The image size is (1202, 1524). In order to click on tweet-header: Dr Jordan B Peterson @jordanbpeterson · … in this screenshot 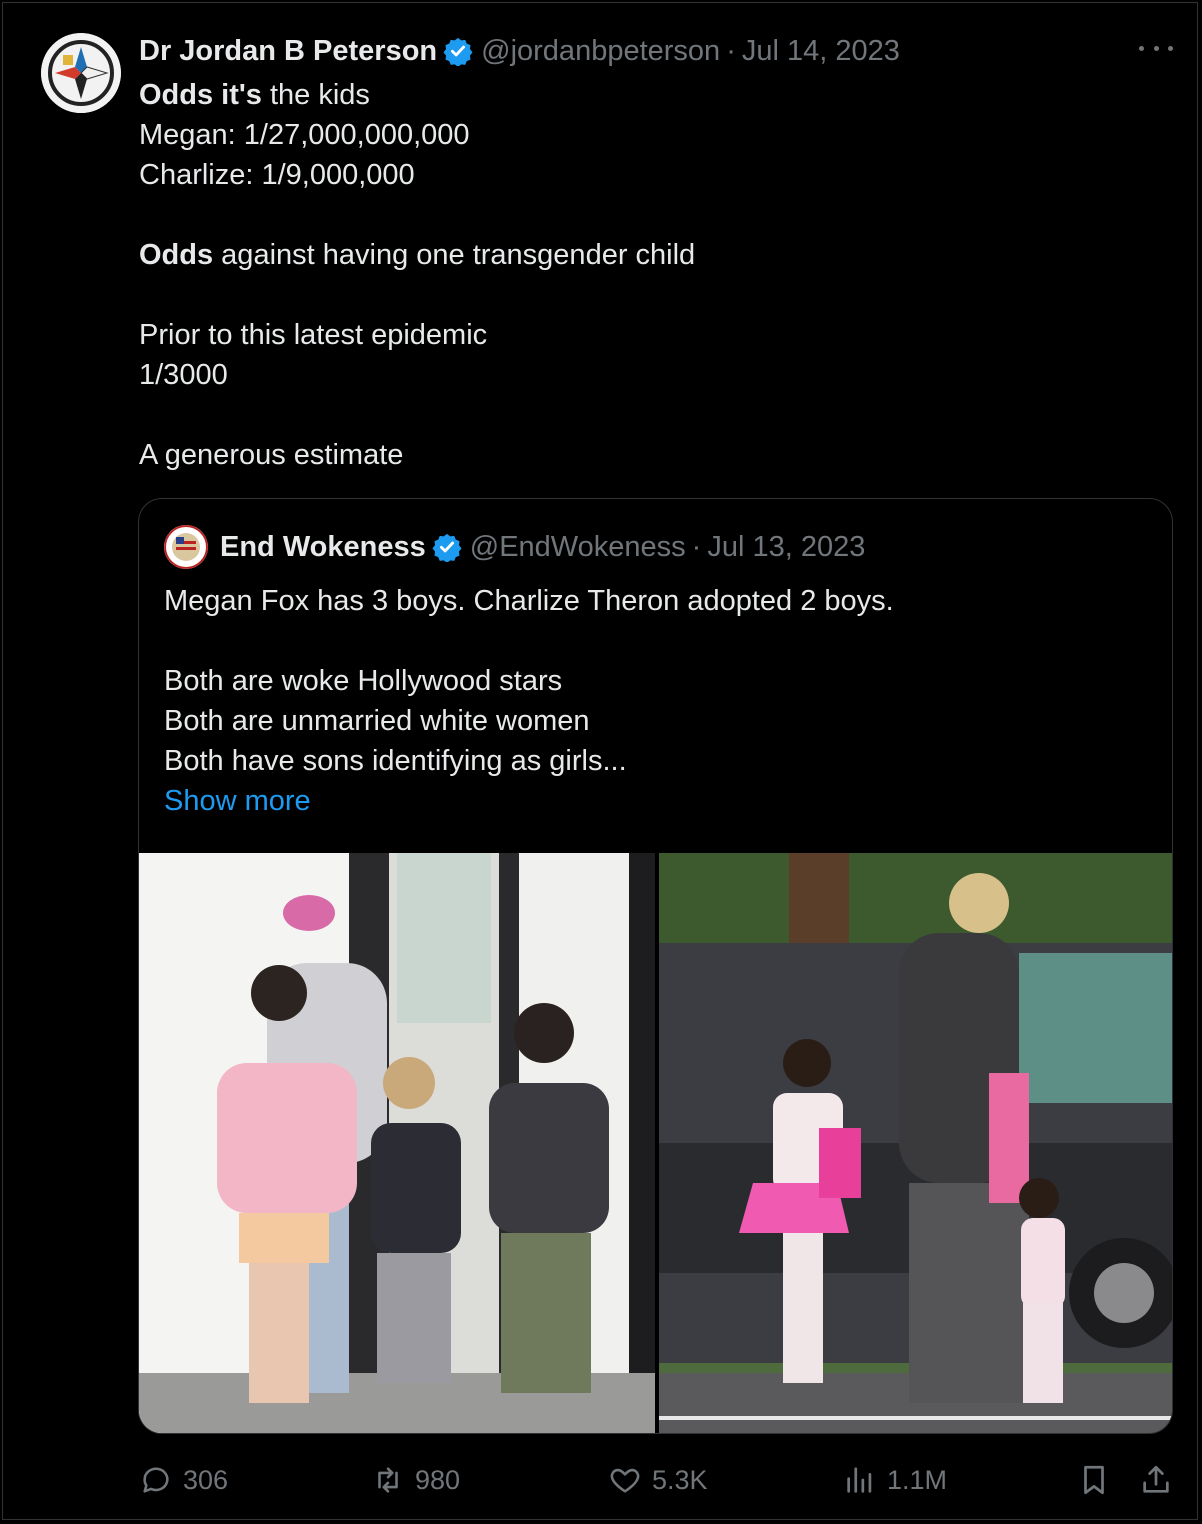, I will do `click(519, 51)`.